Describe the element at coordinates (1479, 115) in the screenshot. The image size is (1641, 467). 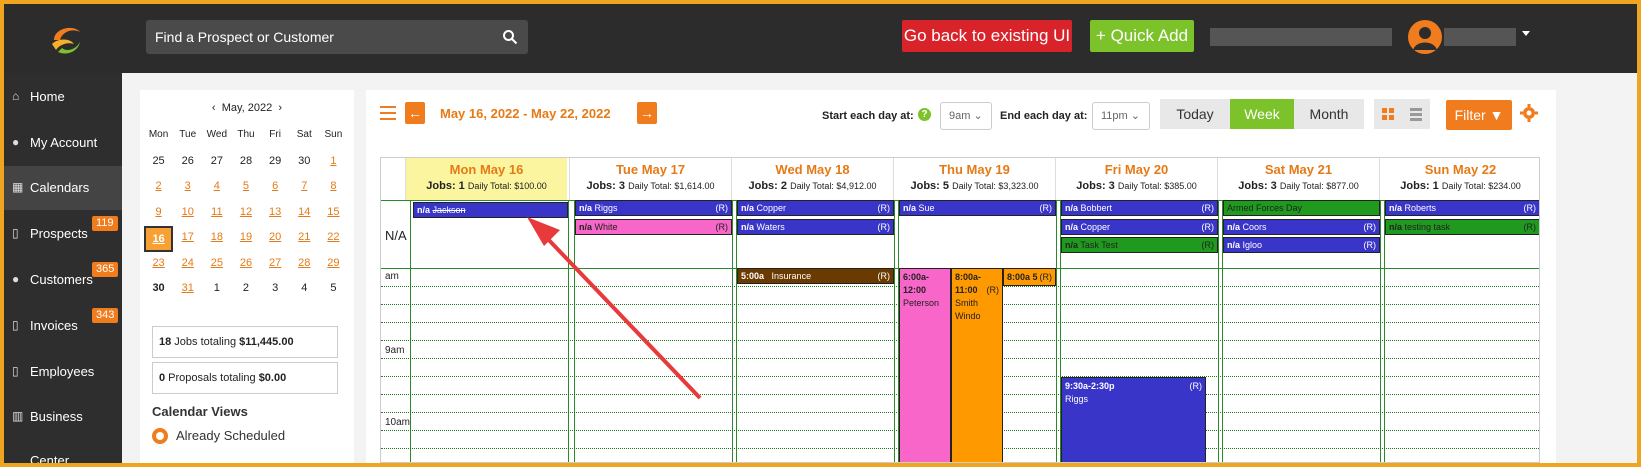
I see `filter-button: Filter ▼` at that location.